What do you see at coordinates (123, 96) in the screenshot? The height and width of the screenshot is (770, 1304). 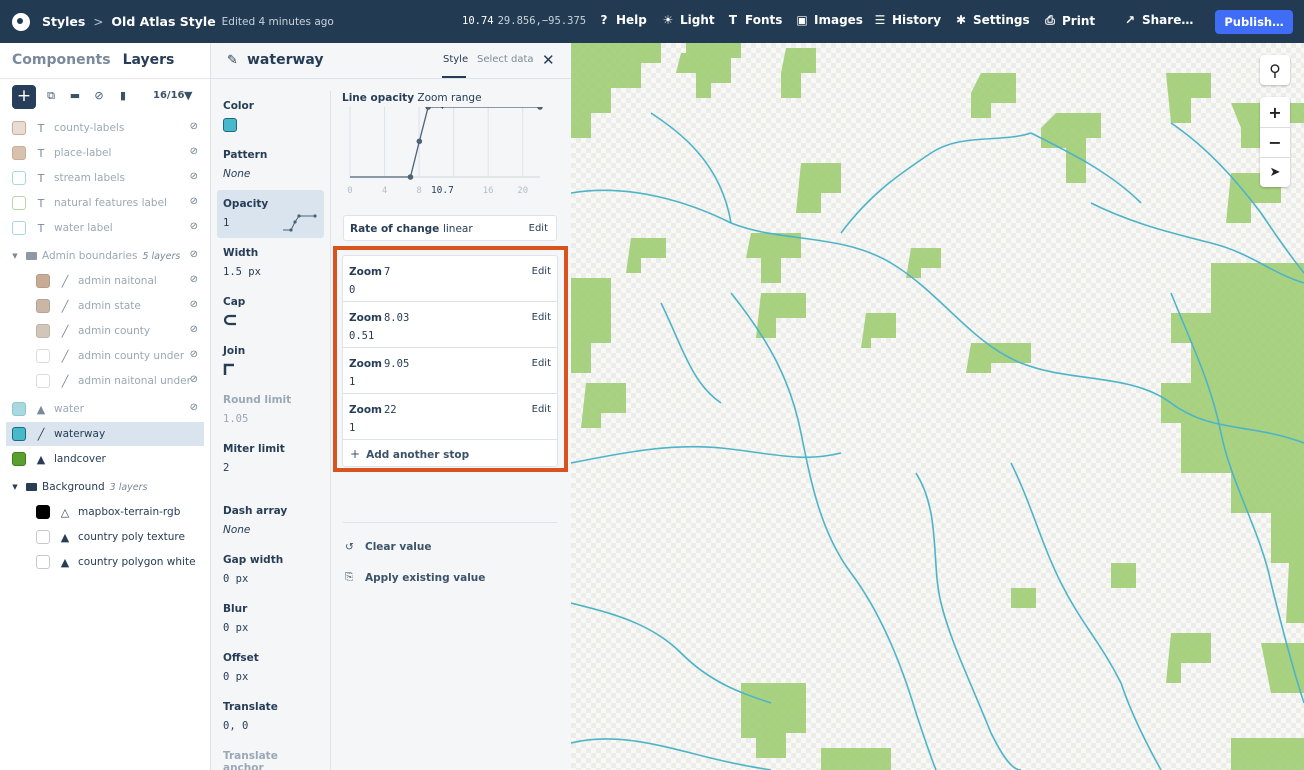 I see `trash-icon: ▮` at bounding box center [123, 96].